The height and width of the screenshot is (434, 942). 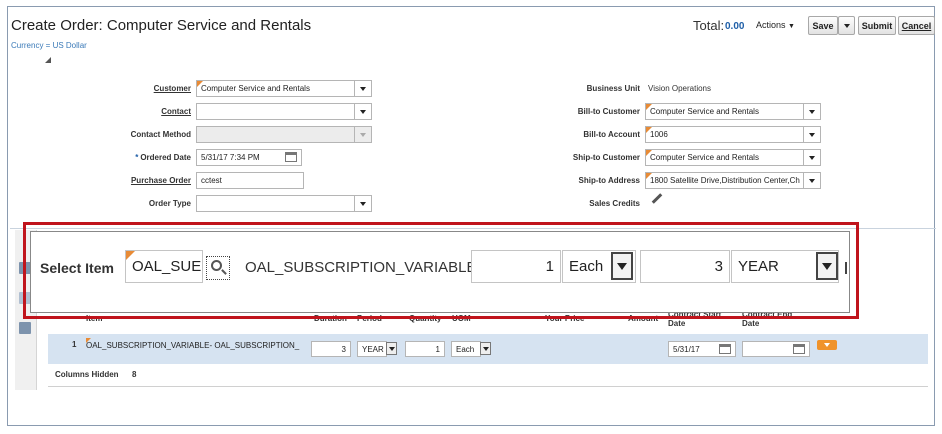 What do you see at coordinates (614, 203) in the screenshot?
I see `sales-credits-label: Sales Credits` at bounding box center [614, 203].